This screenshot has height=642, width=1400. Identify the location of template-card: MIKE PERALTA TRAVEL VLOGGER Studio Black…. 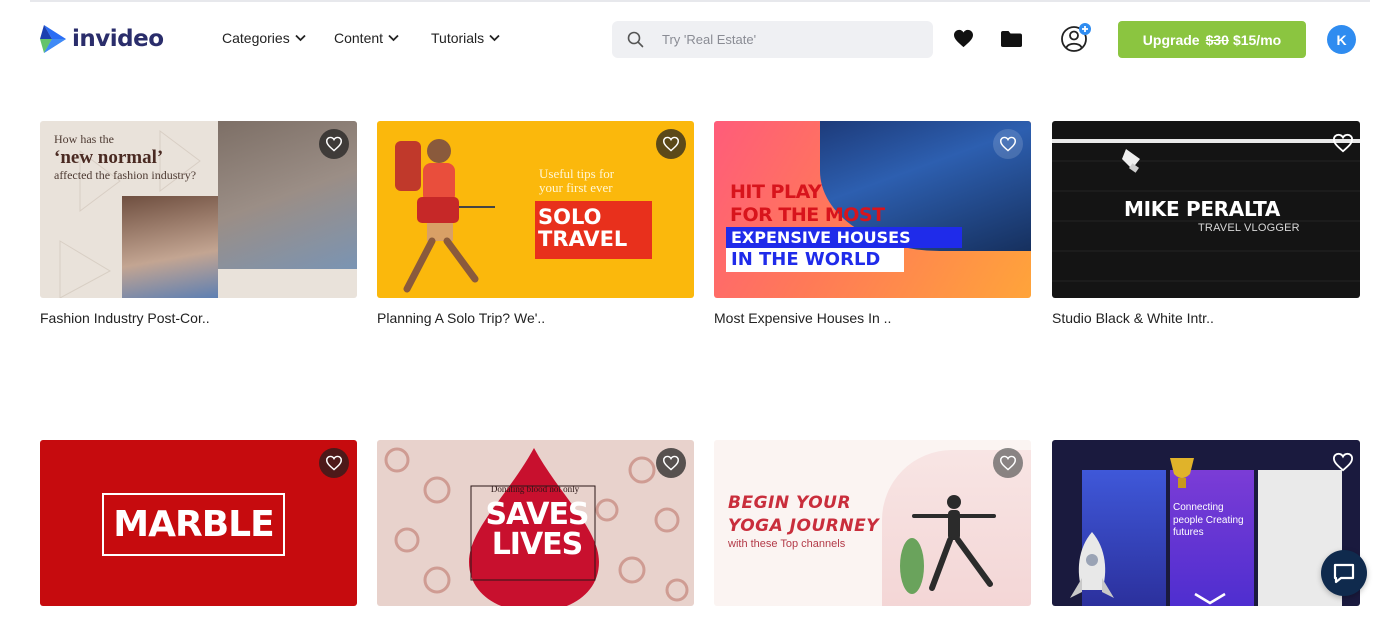
(1206, 223).